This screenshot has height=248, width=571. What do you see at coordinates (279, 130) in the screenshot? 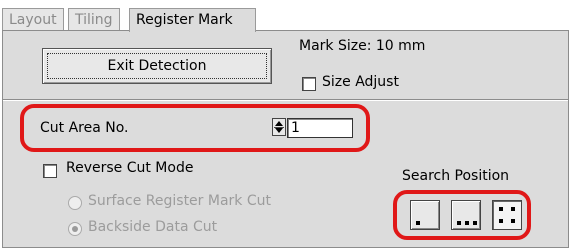
I see `spin-down-icon` at bounding box center [279, 130].